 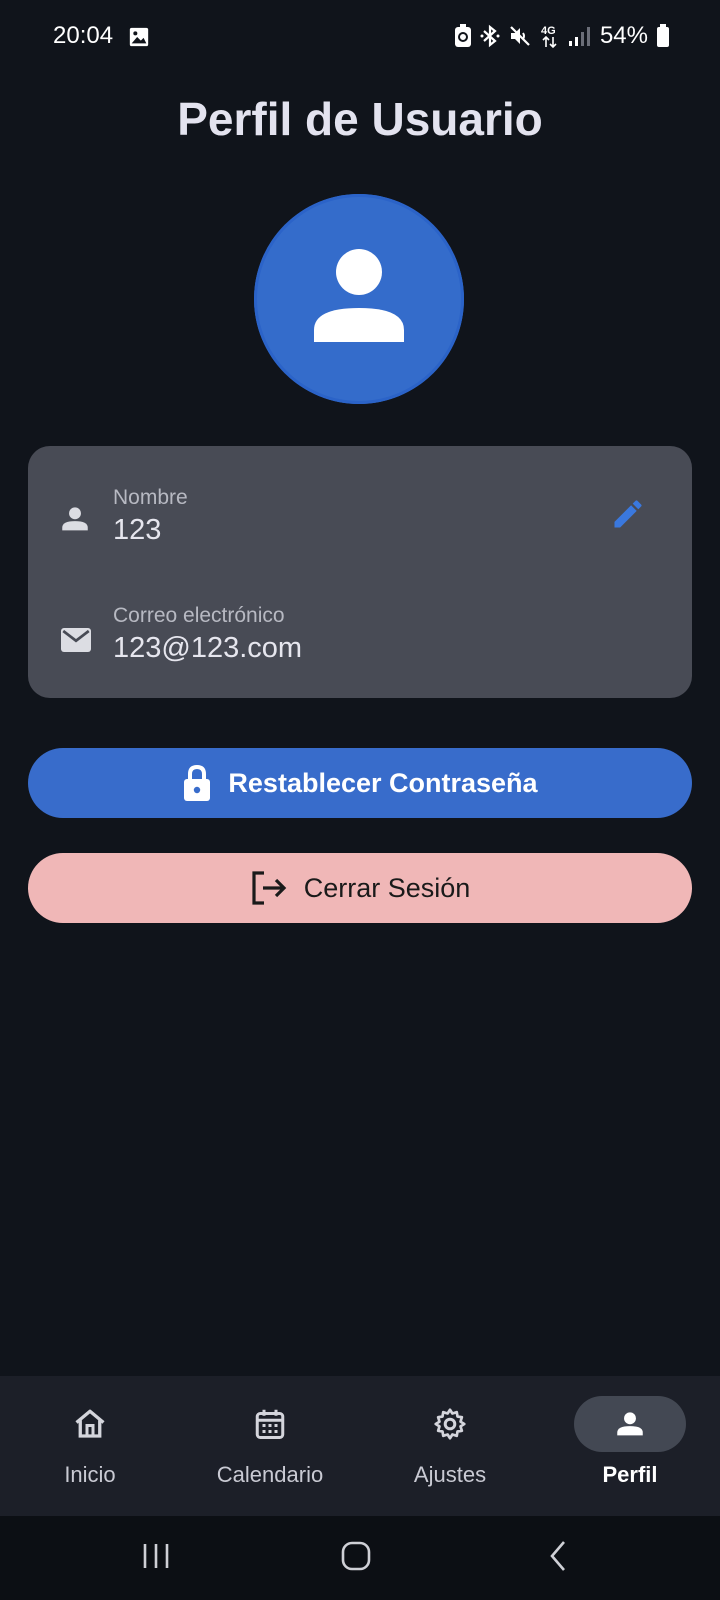 I want to click on bottom-navigation: Inicio Calendario Ajustes Perfil, so click(x=360, y=1446).